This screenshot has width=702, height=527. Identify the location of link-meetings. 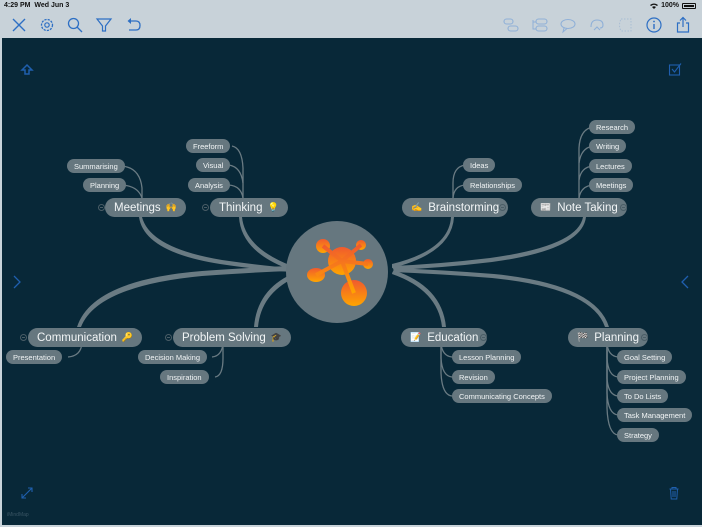
(215, 244).